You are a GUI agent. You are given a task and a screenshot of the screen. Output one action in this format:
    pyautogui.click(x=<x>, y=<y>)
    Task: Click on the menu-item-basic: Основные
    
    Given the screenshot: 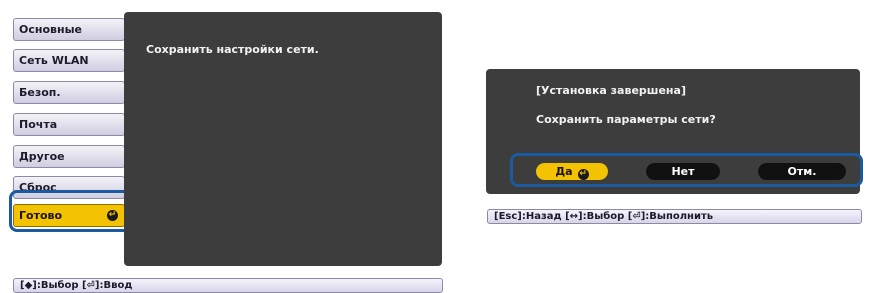 What is the action you would take?
    pyautogui.click(x=73, y=29)
    